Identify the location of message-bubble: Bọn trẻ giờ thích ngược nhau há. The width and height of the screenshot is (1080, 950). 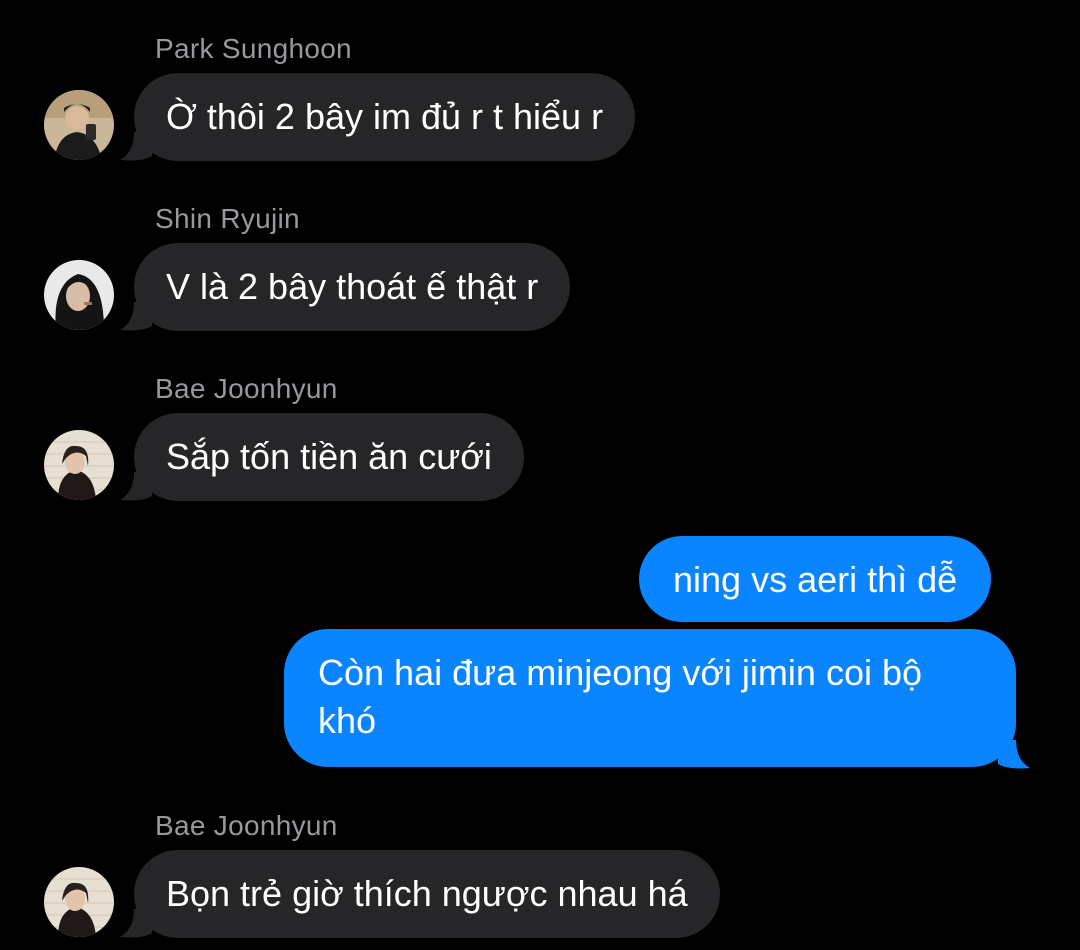
(427, 894).